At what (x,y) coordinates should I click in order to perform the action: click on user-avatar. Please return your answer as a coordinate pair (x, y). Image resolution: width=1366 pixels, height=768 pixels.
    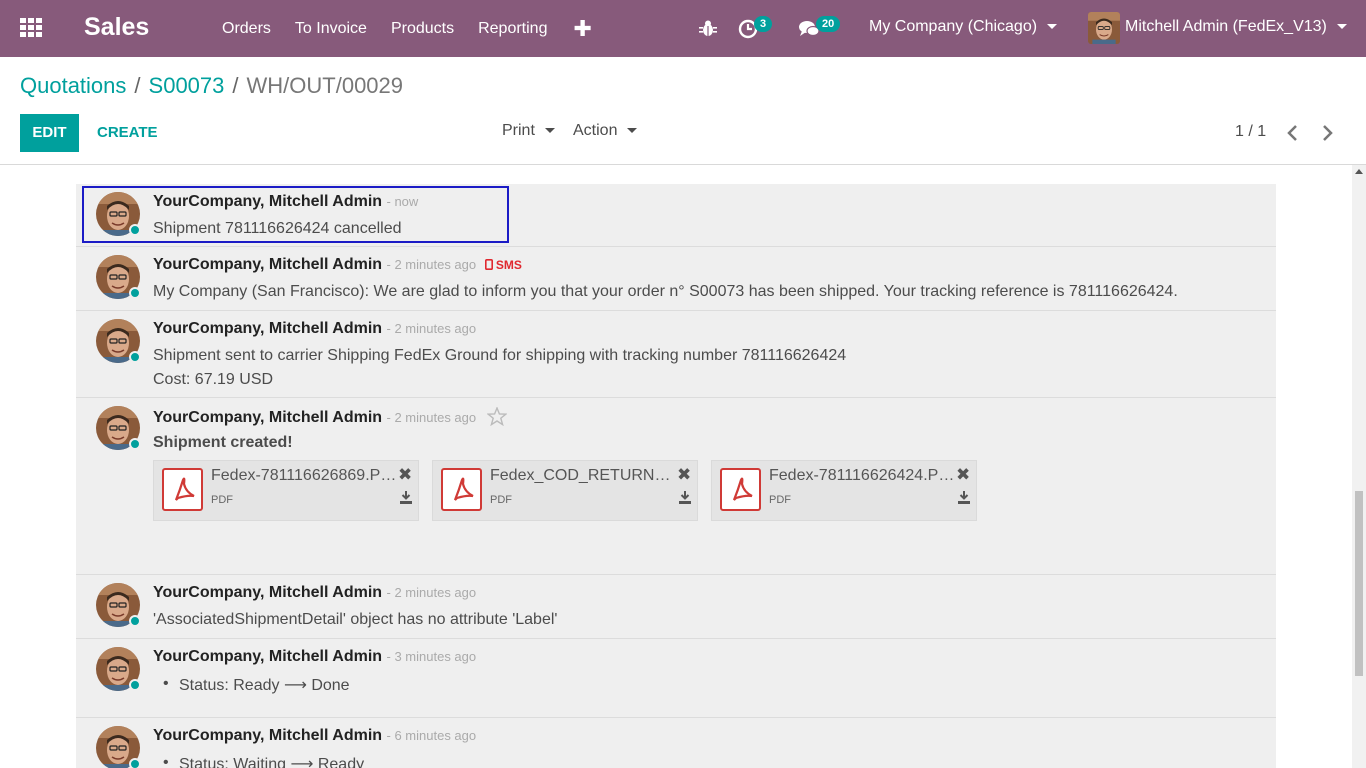
    Looking at the image, I should click on (1104, 28).